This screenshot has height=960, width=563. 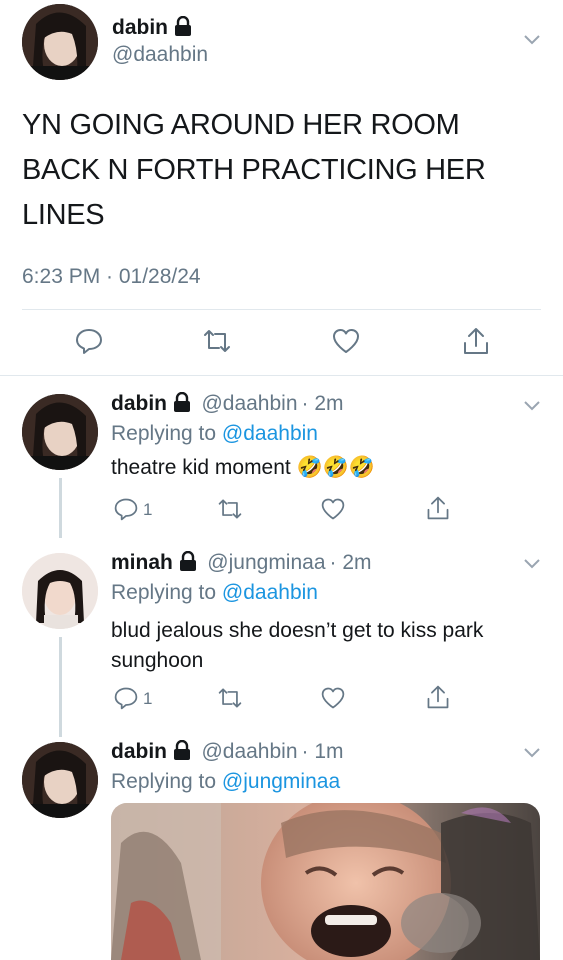 I want to click on reply-header: dabin @daahbin · 1m, so click(x=227, y=752).